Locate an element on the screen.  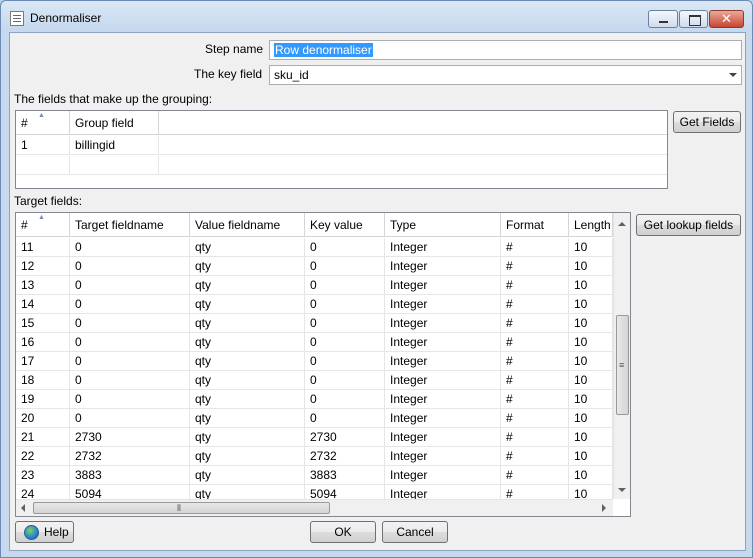
column-header-key-value: Key value is located at coordinates (345, 225).